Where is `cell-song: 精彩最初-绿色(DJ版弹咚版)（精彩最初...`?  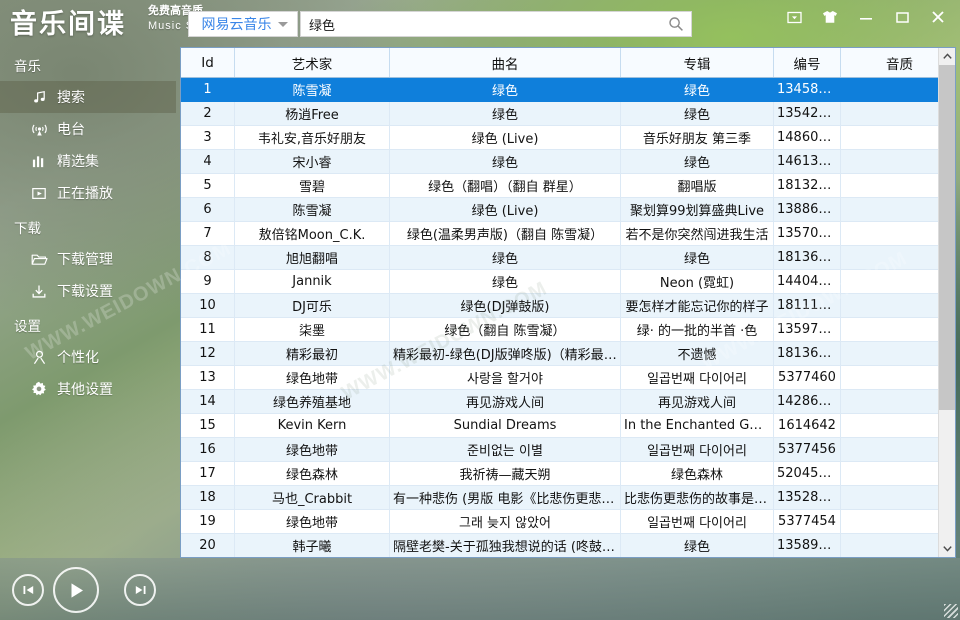 cell-song: 精彩最初-绿色(DJ版弹咚版)（精彩最初... is located at coordinates (505, 353).